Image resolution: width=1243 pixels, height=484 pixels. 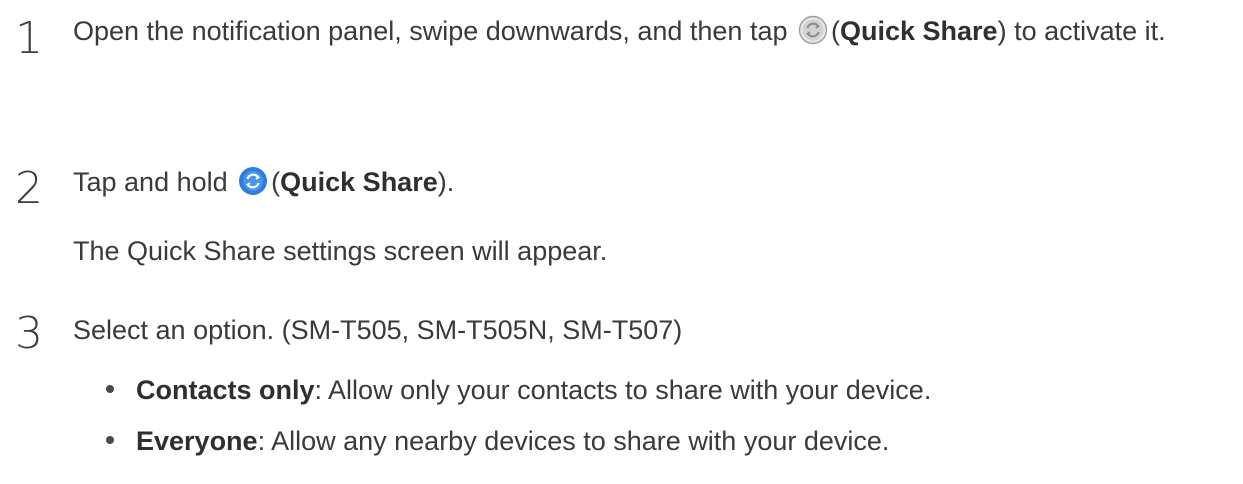 What do you see at coordinates (29, 188) in the screenshot?
I see `step-number: 2` at bounding box center [29, 188].